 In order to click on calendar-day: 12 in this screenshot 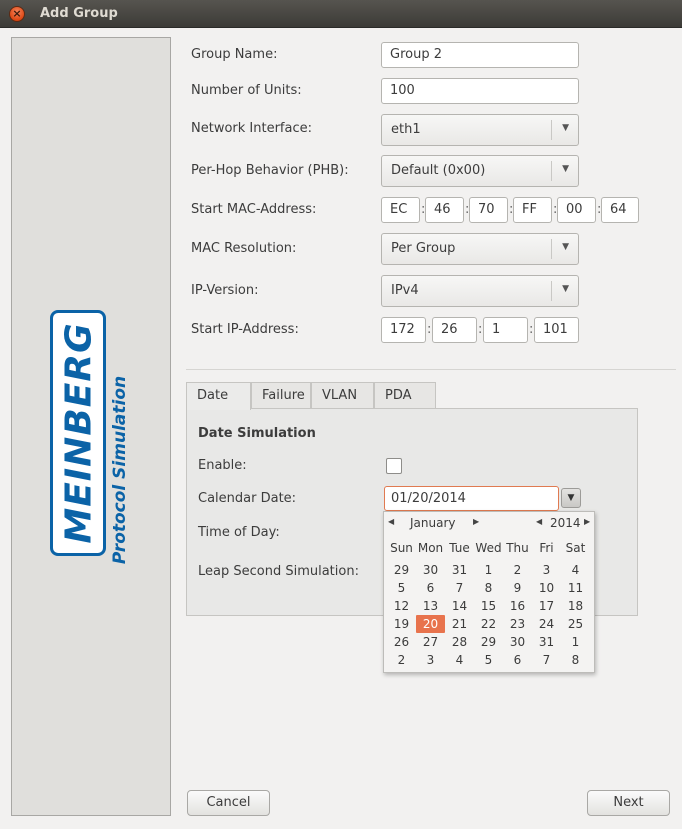, I will do `click(401, 606)`.